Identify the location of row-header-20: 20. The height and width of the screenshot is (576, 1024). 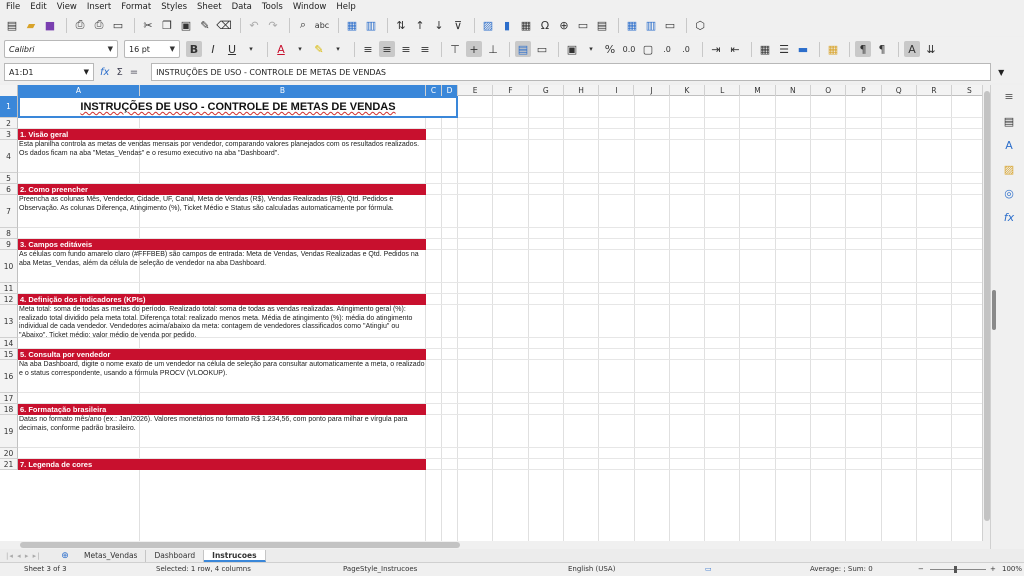
(9, 453).